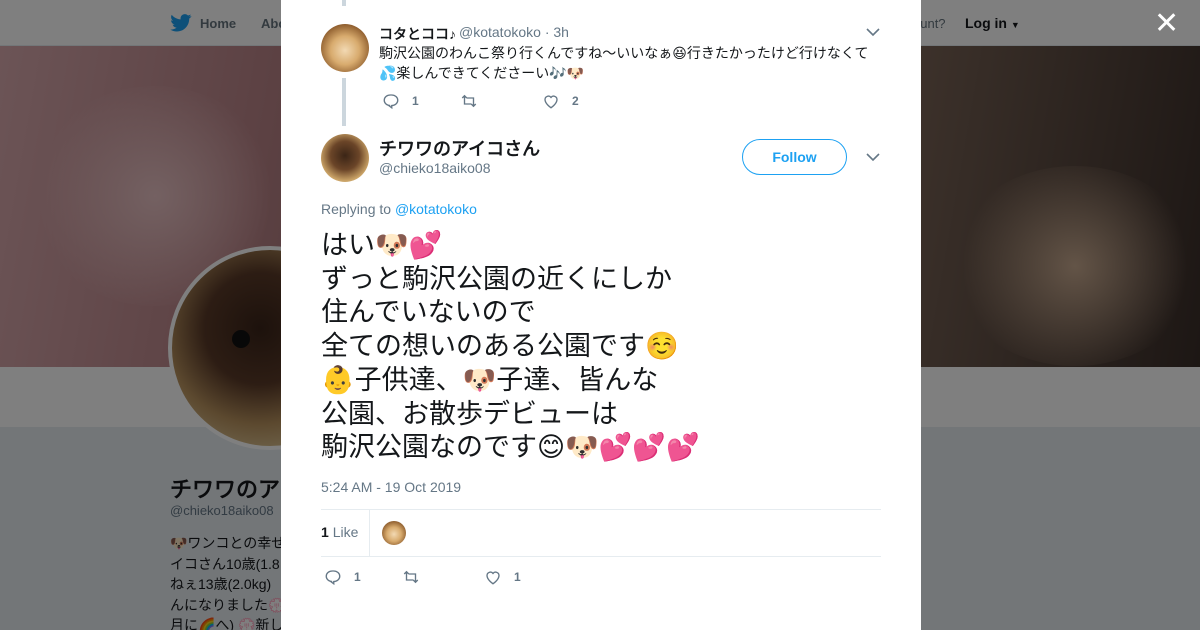  What do you see at coordinates (517, 577) in the screenshot?
I see `like-count: 1` at bounding box center [517, 577].